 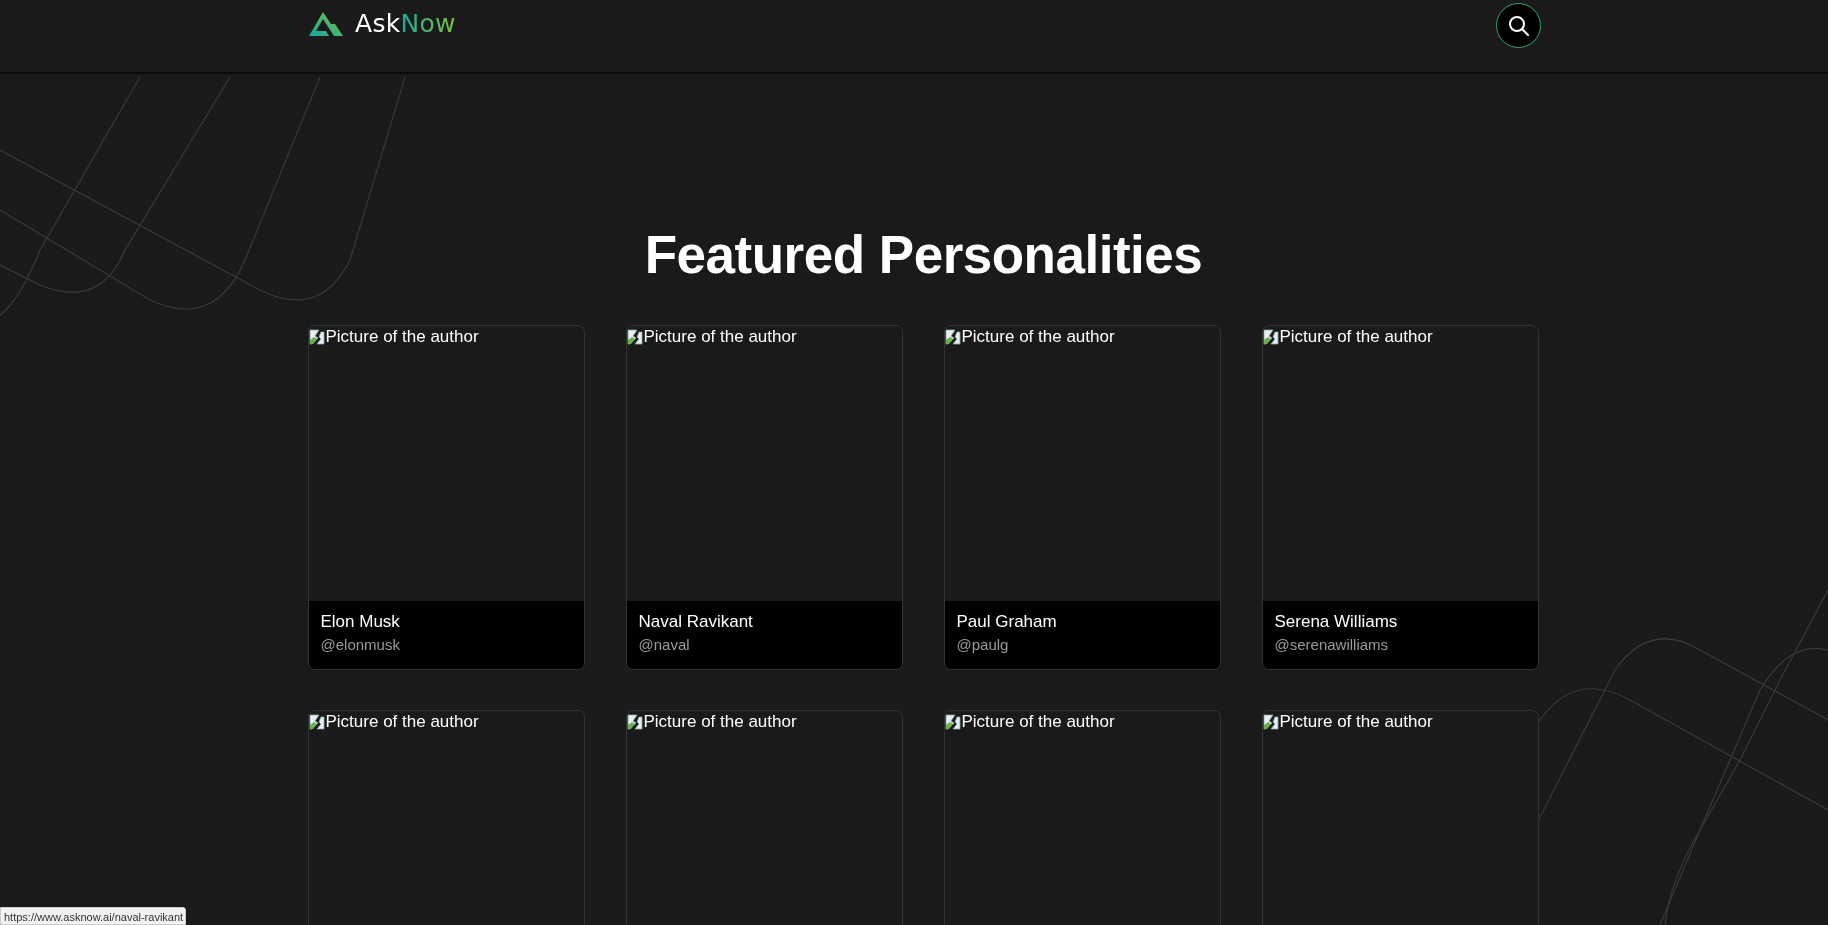 I want to click on link-url-status: https://www.asknow.ai/naval-ravikant, so click(x=93, y=916).